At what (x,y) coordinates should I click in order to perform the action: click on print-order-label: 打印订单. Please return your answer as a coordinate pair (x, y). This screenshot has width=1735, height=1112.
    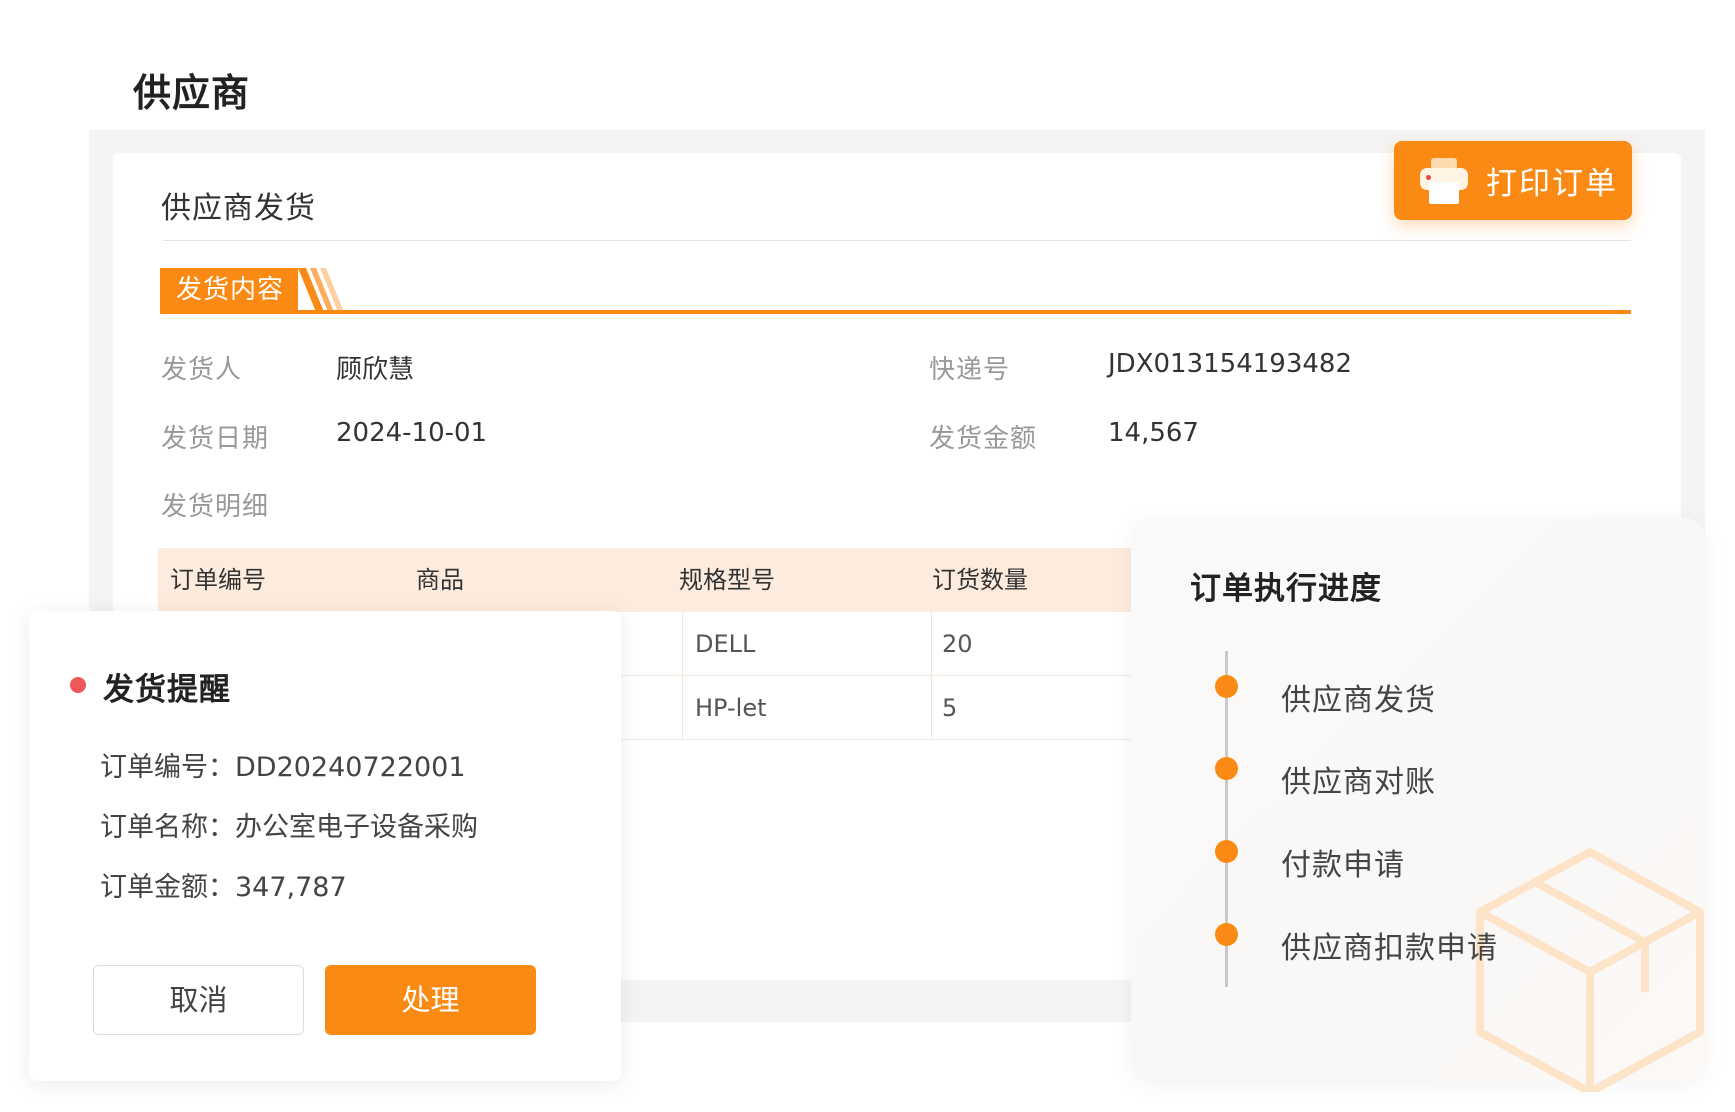
    Looking at the image, I should click on (1552, 184).